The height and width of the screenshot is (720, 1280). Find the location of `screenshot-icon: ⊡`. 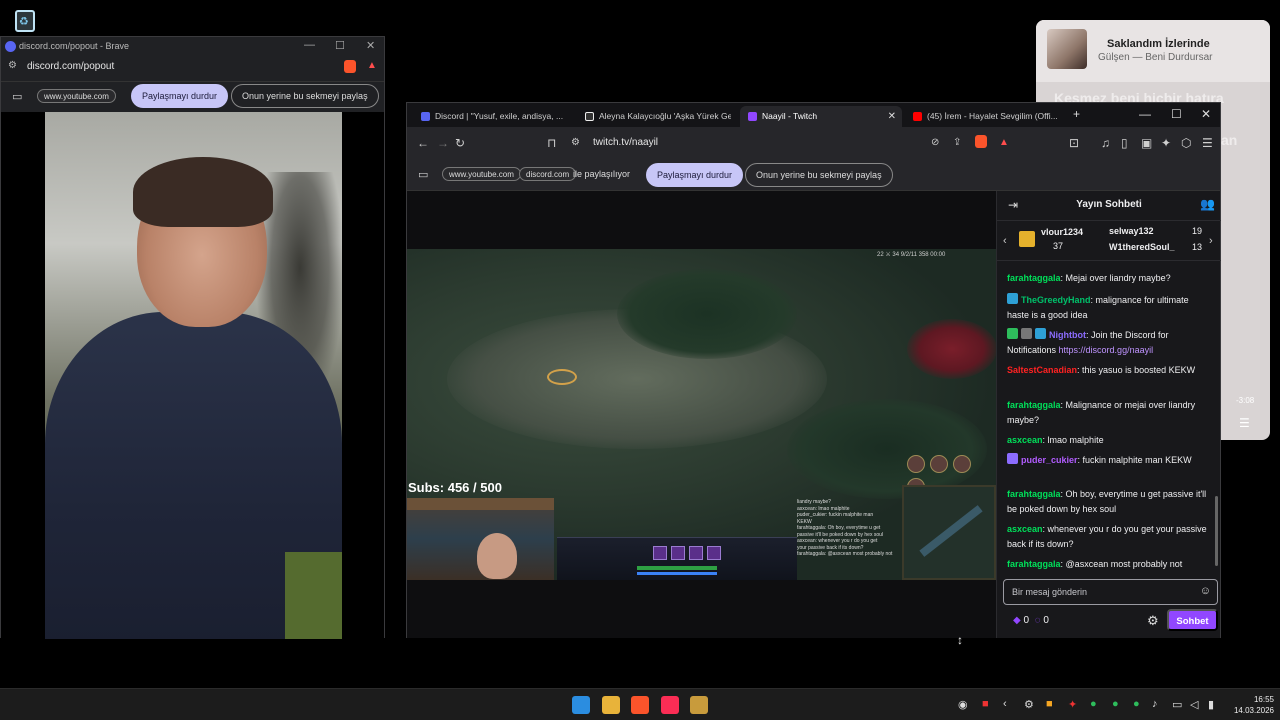

screenshot-icon: ⊡ is located at coordinates (1074, 143).